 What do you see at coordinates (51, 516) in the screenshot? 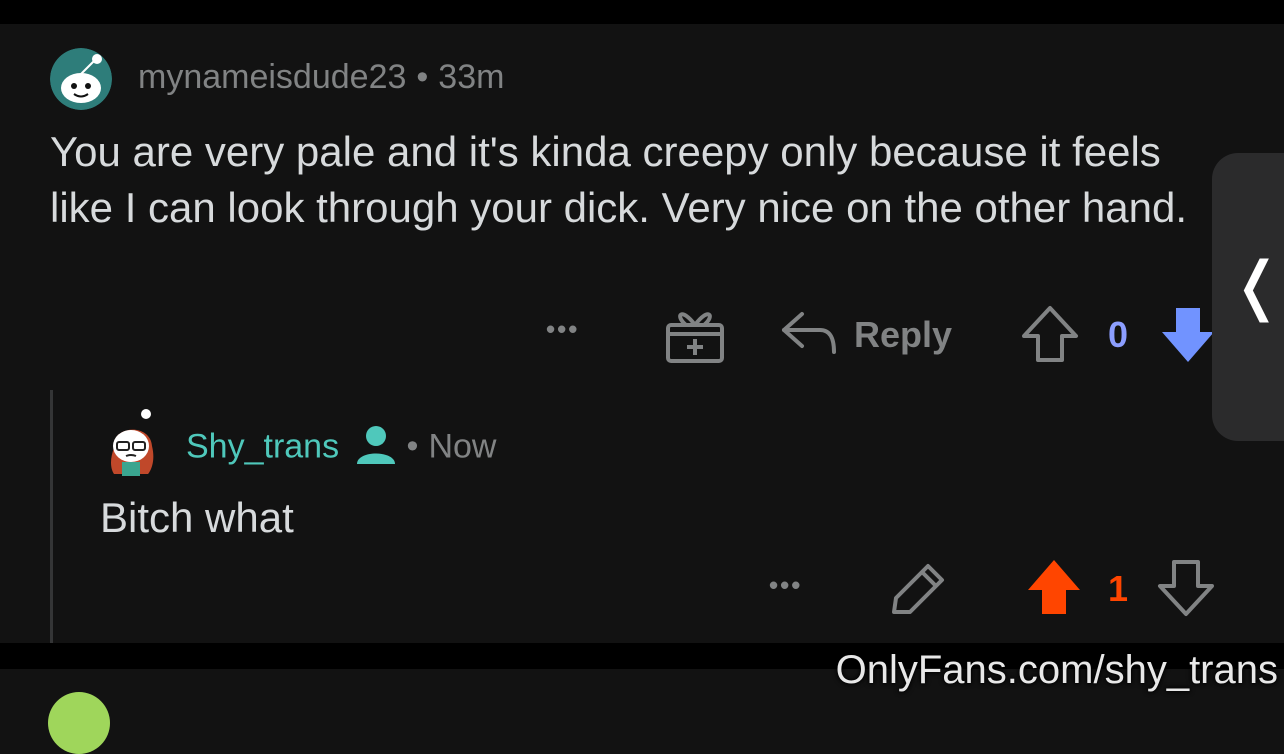
I see `thread-line` at bounding box center [51, 516].